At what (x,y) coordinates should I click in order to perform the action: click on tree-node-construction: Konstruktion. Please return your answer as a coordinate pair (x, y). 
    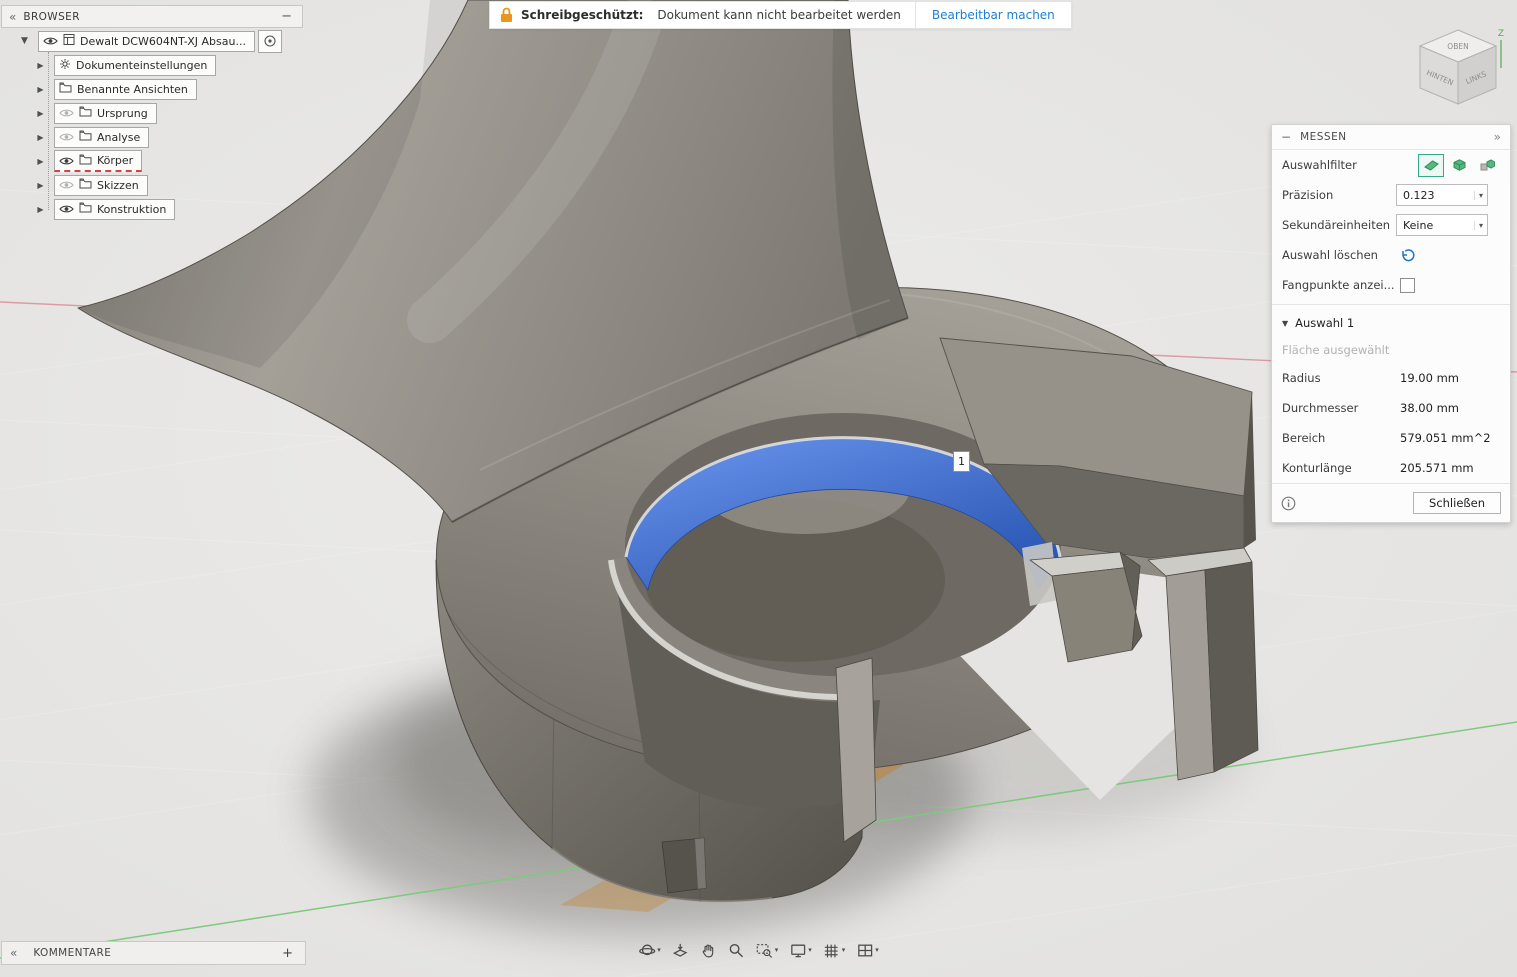
    Looking at the image, I should click on (115, 209).